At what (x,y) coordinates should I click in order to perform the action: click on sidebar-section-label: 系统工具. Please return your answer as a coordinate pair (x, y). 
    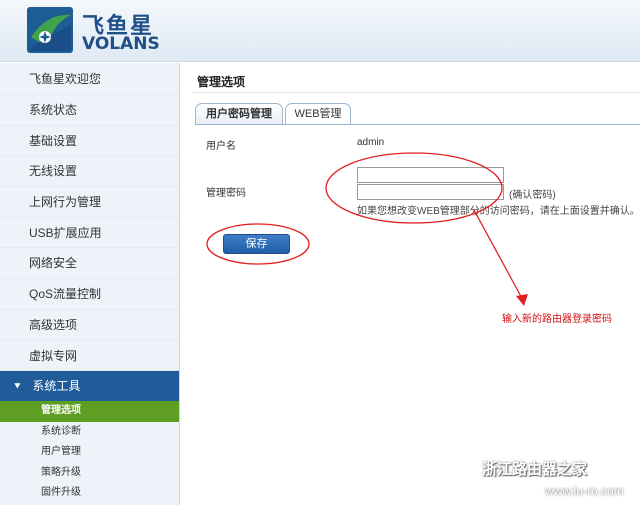
    Looking at the image, I should click on (56, 386).